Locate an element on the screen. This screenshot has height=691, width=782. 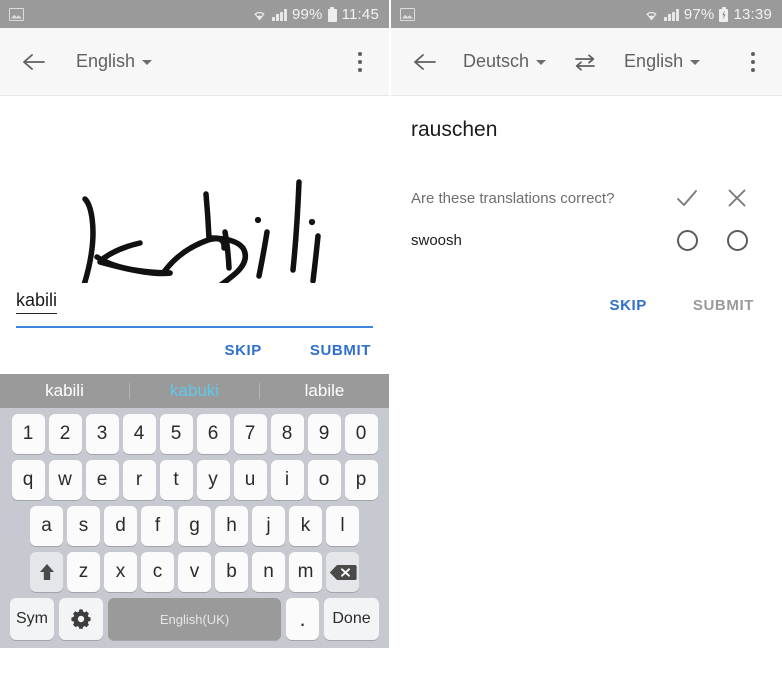
symbols-key: Sym is located at coordinates (32, 619).